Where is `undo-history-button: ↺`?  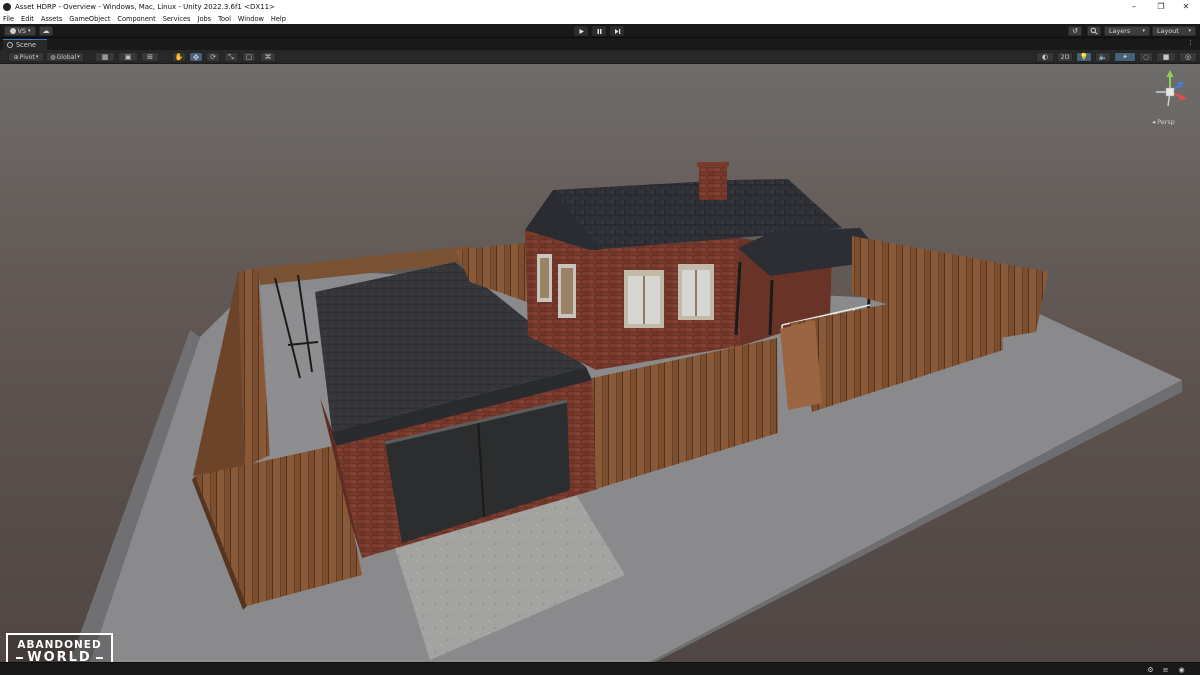 undo-history-button: ↺ is located at coordinates (1075, 31).